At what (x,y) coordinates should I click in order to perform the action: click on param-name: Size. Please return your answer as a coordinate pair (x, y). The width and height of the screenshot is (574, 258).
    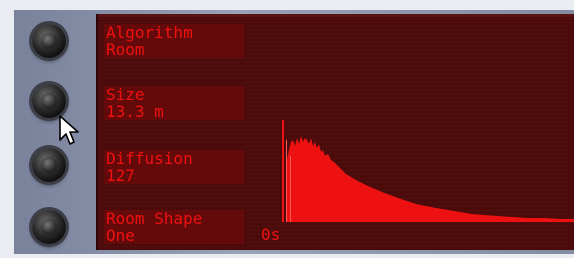
    Looking at the image, I should click on (125, 94).